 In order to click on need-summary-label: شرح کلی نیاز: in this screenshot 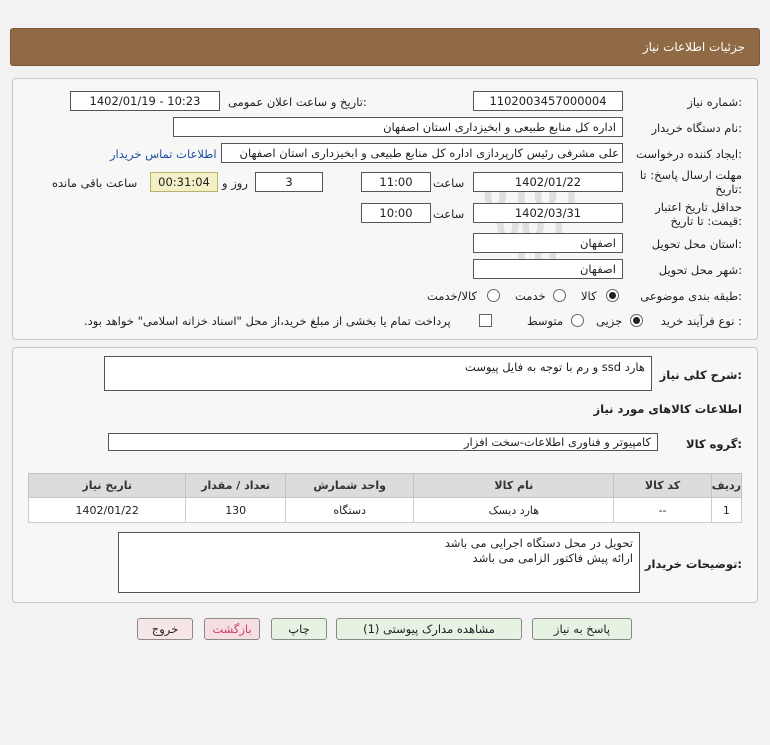, I will do `click(700, 375)`.